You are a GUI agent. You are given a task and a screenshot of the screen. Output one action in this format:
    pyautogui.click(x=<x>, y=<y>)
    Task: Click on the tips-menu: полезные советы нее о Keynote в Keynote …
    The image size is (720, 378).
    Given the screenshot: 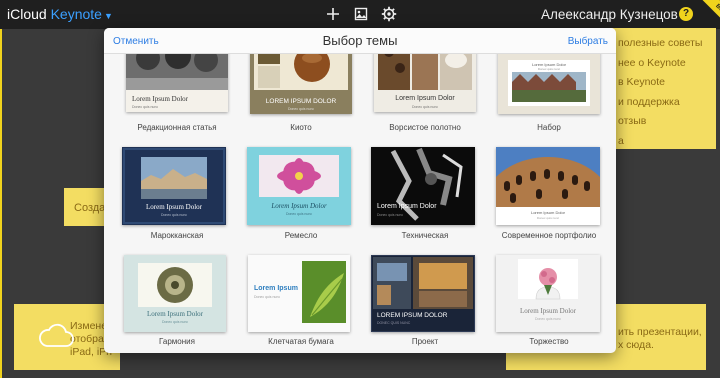 What is the action you would take?
    pyautogui.click(x=660, y=88)
    